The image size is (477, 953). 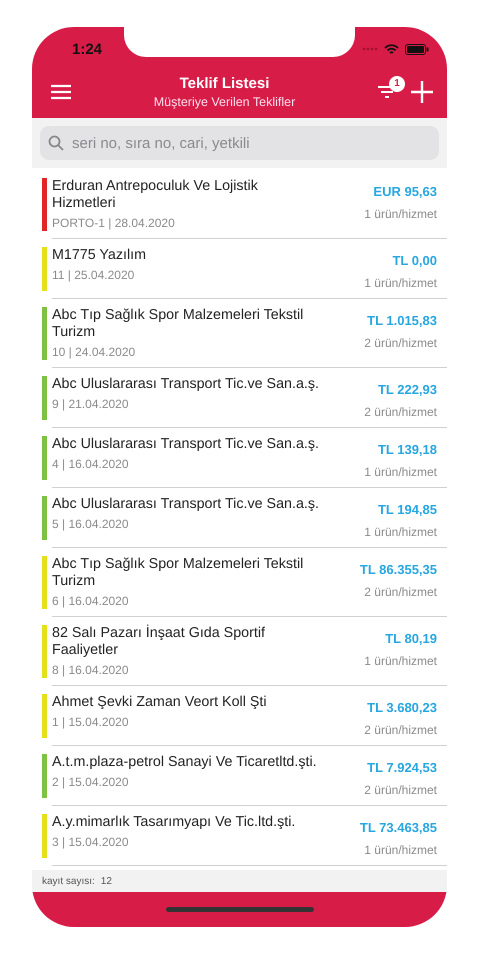 I want to click on offer-row: Erduran Antrepoculuk Ve Lojistik Hizmetleri PORTO-1 | 28.04.2020 EUR 95,63 1 ürün/hizmet, so click(x=239, y=204).